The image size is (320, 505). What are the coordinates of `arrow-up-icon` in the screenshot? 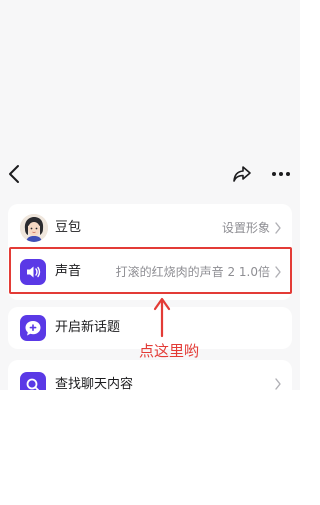 It's located at (162, 317).